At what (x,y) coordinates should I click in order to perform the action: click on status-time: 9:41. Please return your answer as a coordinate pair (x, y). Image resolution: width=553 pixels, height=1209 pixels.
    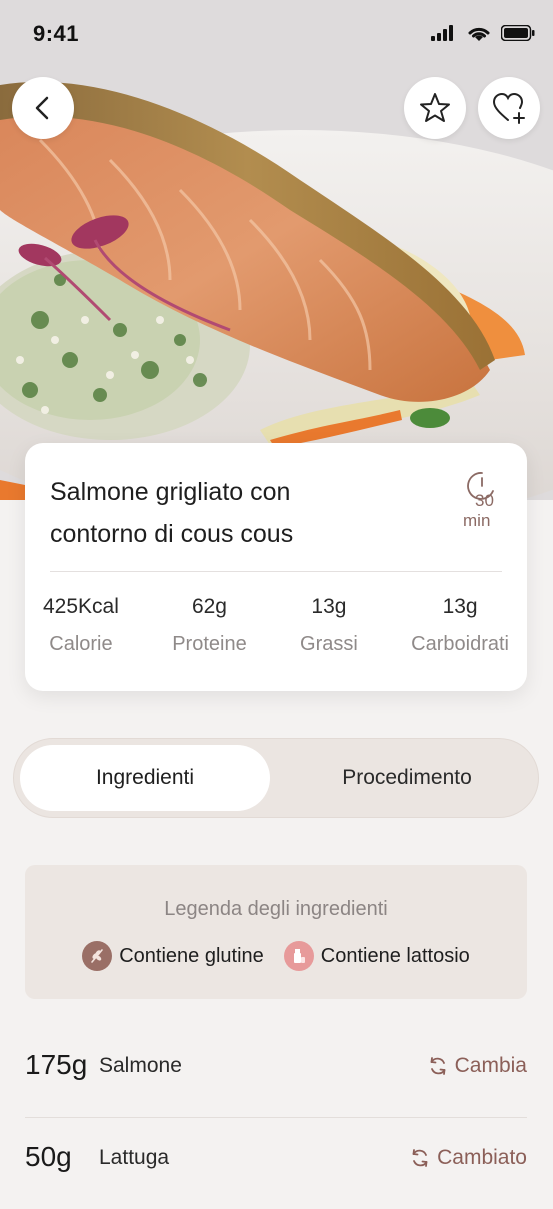
    Looking at the image, I should click on (56, 33).